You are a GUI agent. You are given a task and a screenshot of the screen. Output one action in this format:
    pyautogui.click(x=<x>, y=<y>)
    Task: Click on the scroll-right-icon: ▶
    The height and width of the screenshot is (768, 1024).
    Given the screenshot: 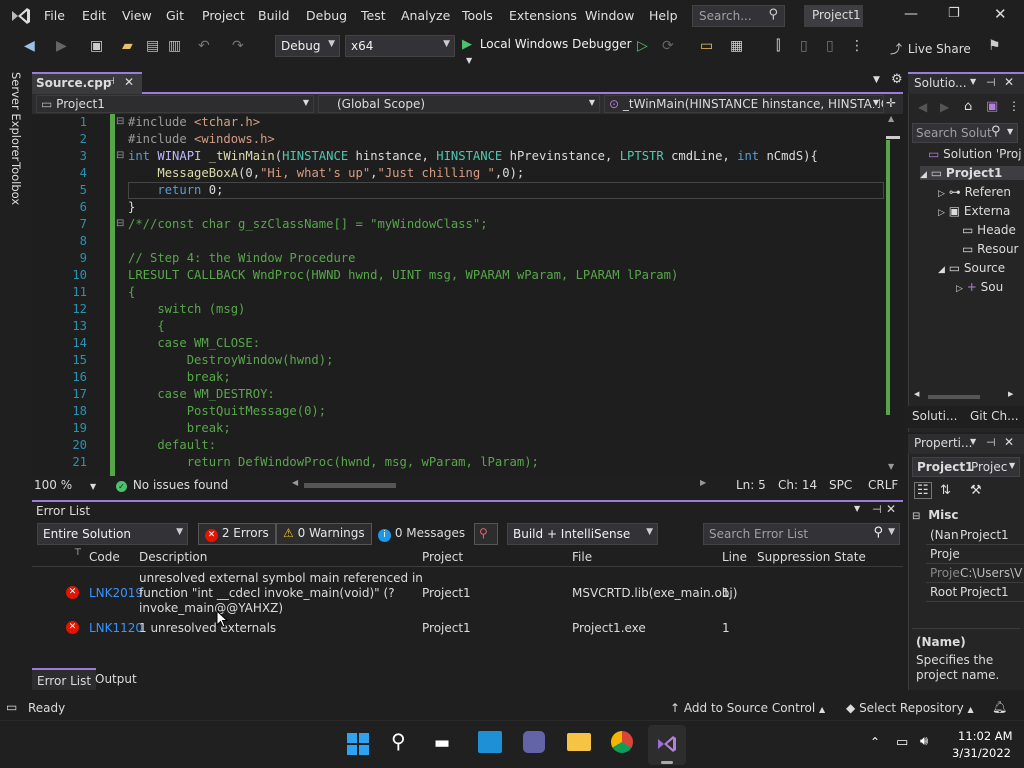 What is the action you would take?
    pyautogui.click(x=1010, y=394)
    